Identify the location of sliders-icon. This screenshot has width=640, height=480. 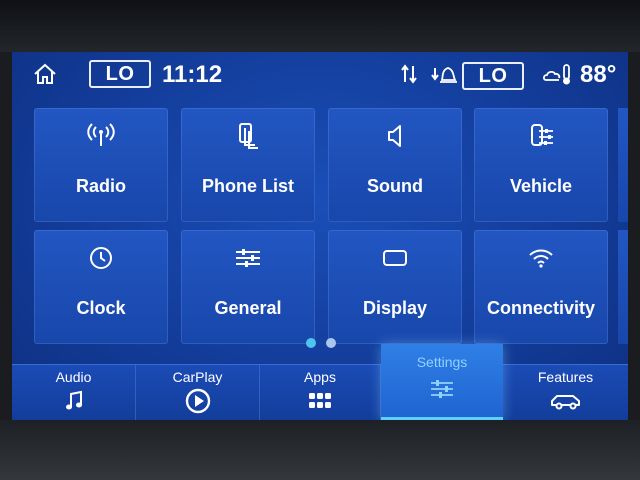
(248, 258).